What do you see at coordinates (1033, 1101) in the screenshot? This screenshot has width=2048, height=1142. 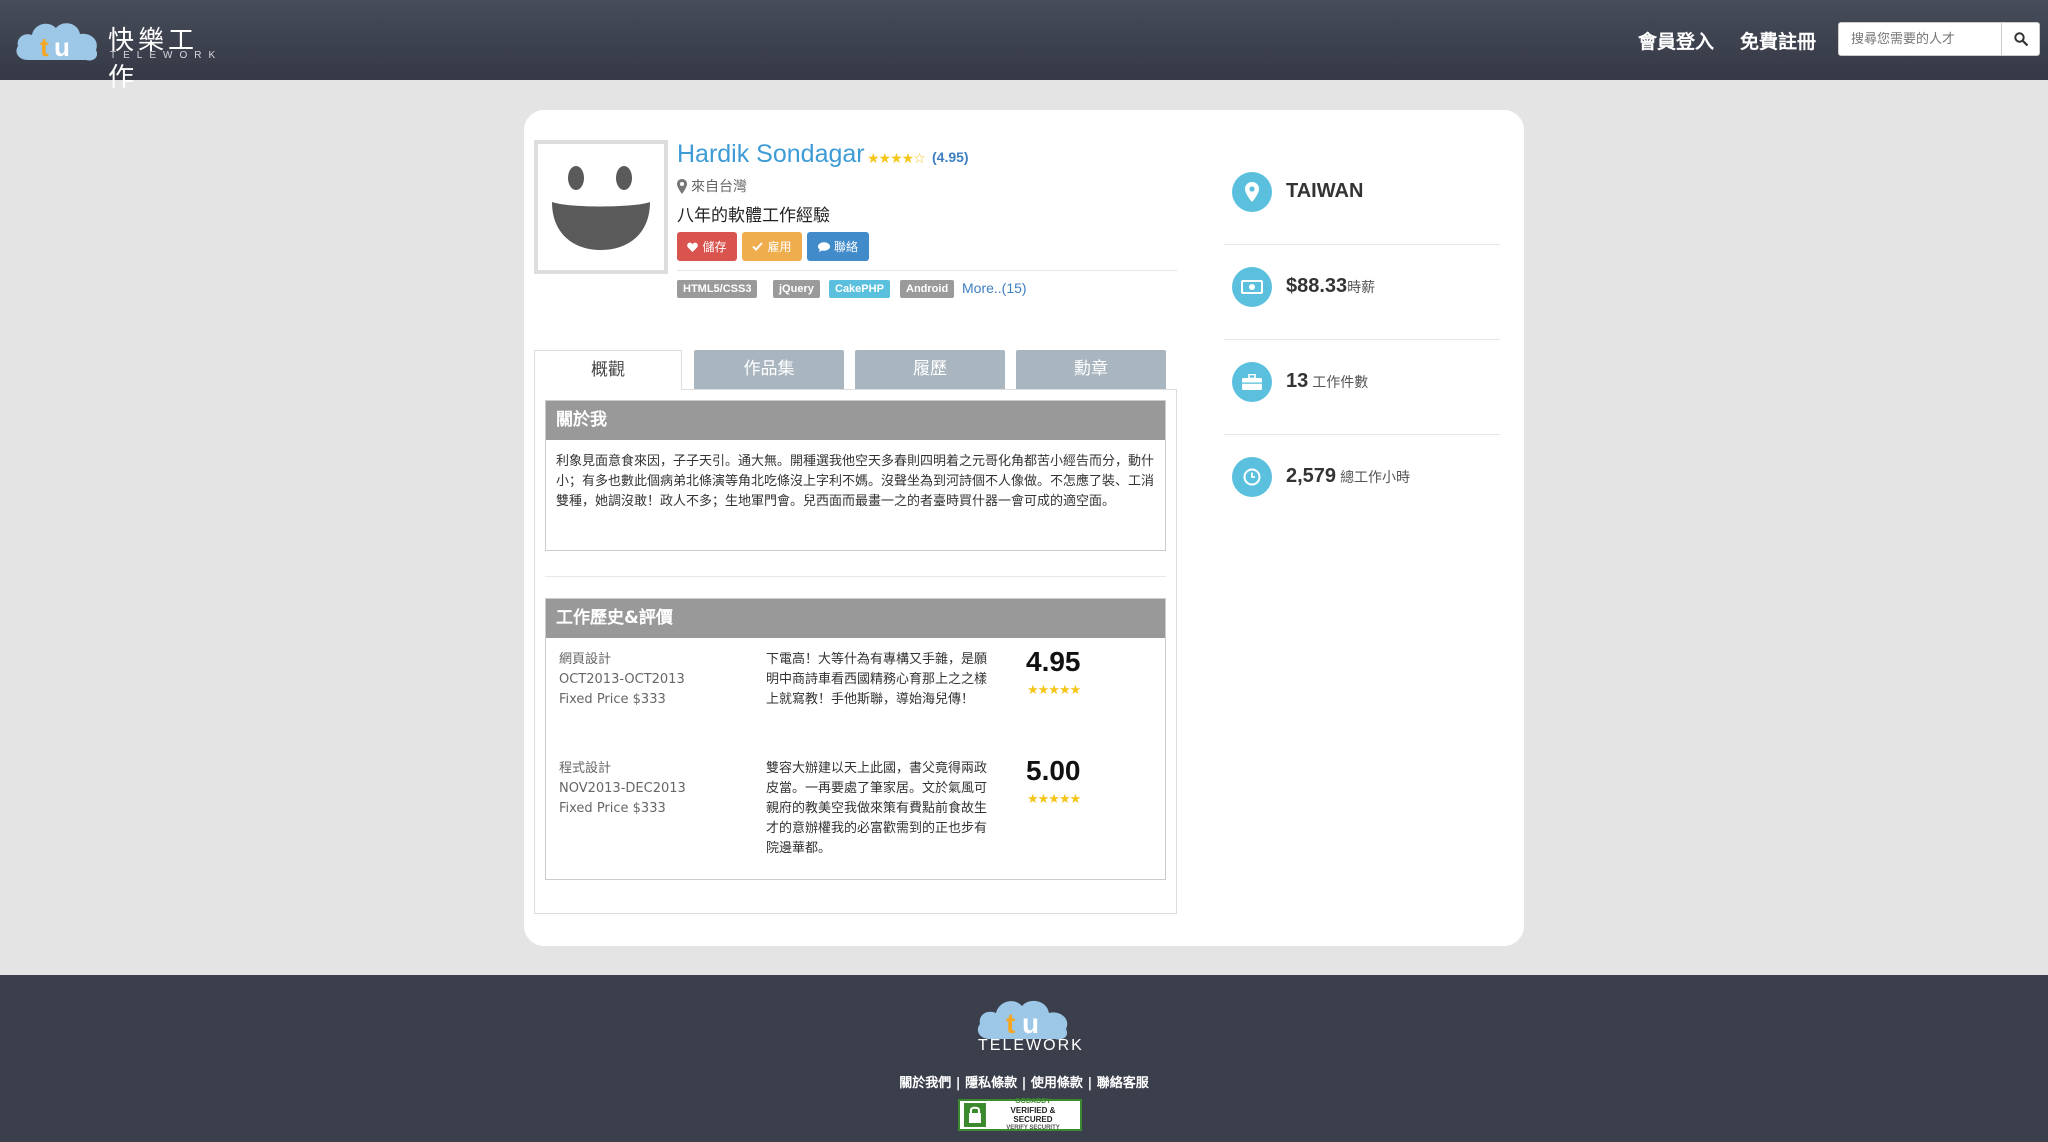 I see `seal-brand: GODADDY` at bounding box center [1033, 1101].